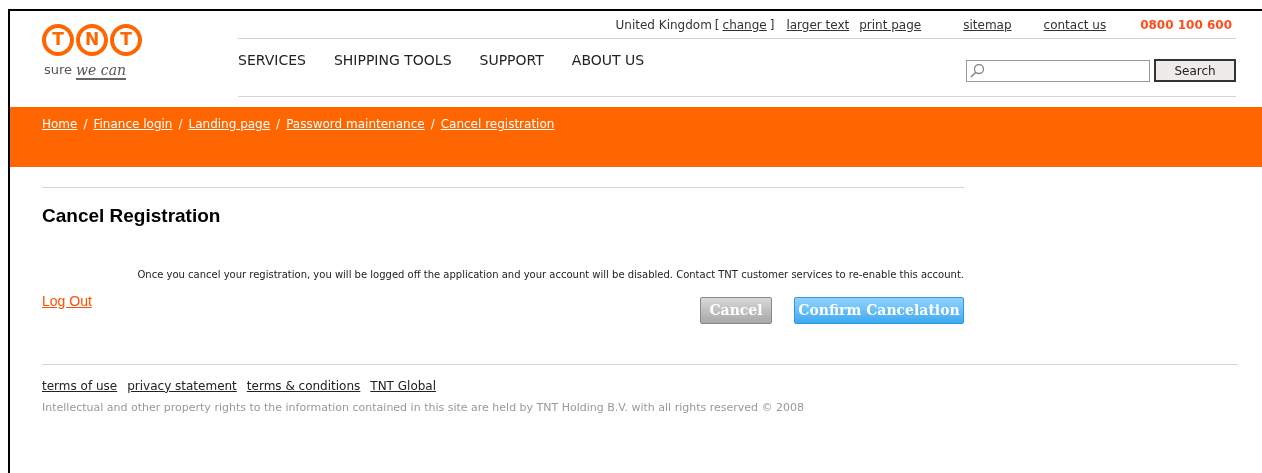  I want to click on bracket-text: [, so click(717, 25).